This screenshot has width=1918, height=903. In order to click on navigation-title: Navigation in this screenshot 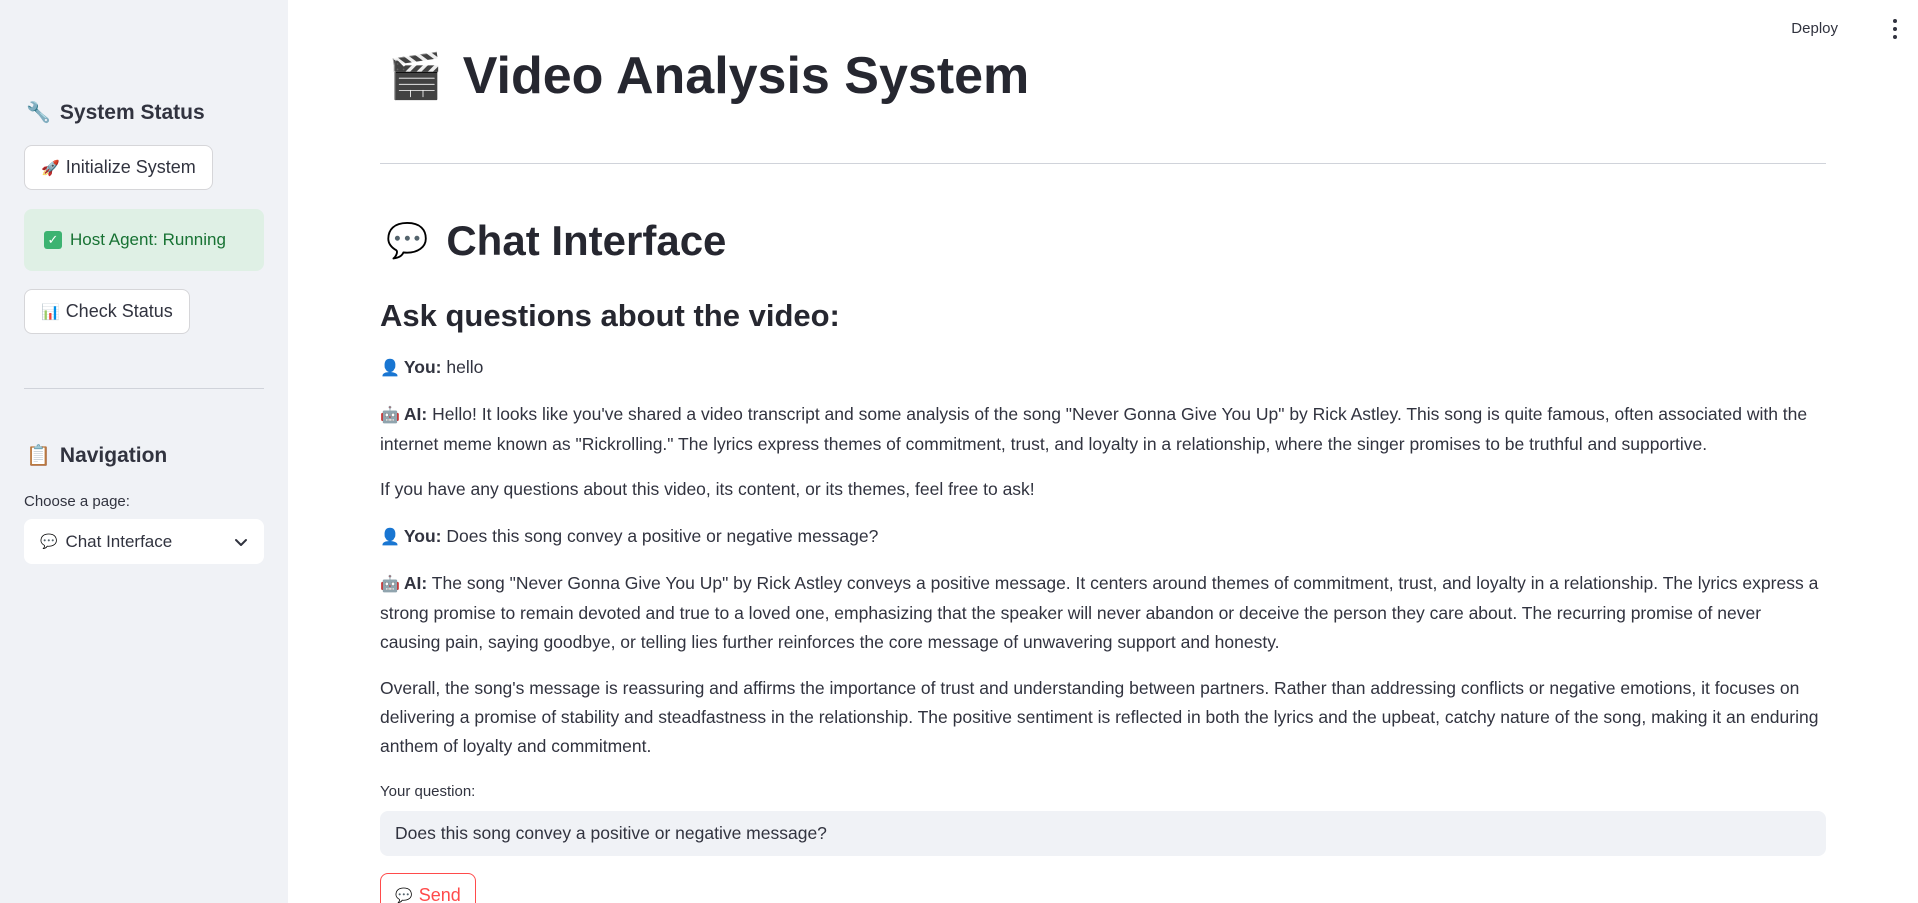, I will do `click(113, 455)`.